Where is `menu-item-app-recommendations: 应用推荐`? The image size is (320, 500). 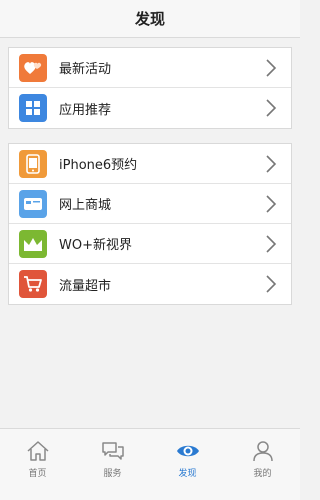 menu-item-app-recommendations: 应用推荐 is located at coordinates (150, 108).